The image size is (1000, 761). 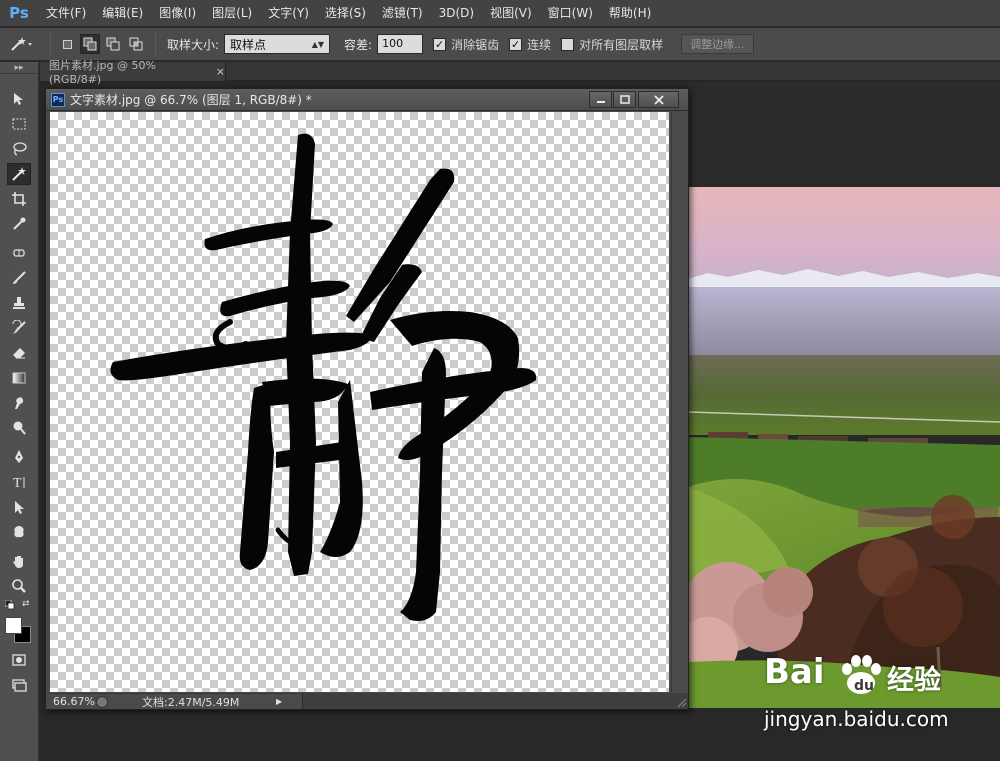 I want to click on sample-all-layers-checkbox: 对所有图层取样, so click(x=612, y=44).